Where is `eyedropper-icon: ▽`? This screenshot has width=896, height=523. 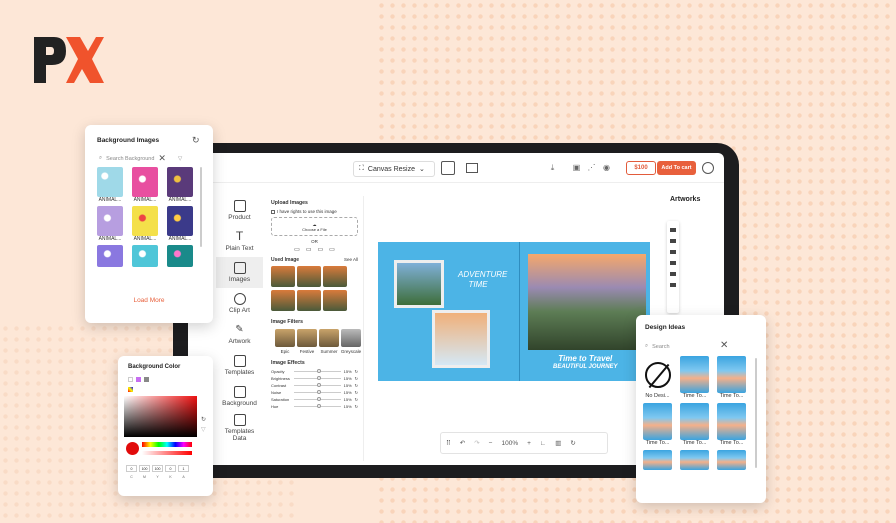
eyedropper-icon: ▽ is located at coordinates (203, 429).